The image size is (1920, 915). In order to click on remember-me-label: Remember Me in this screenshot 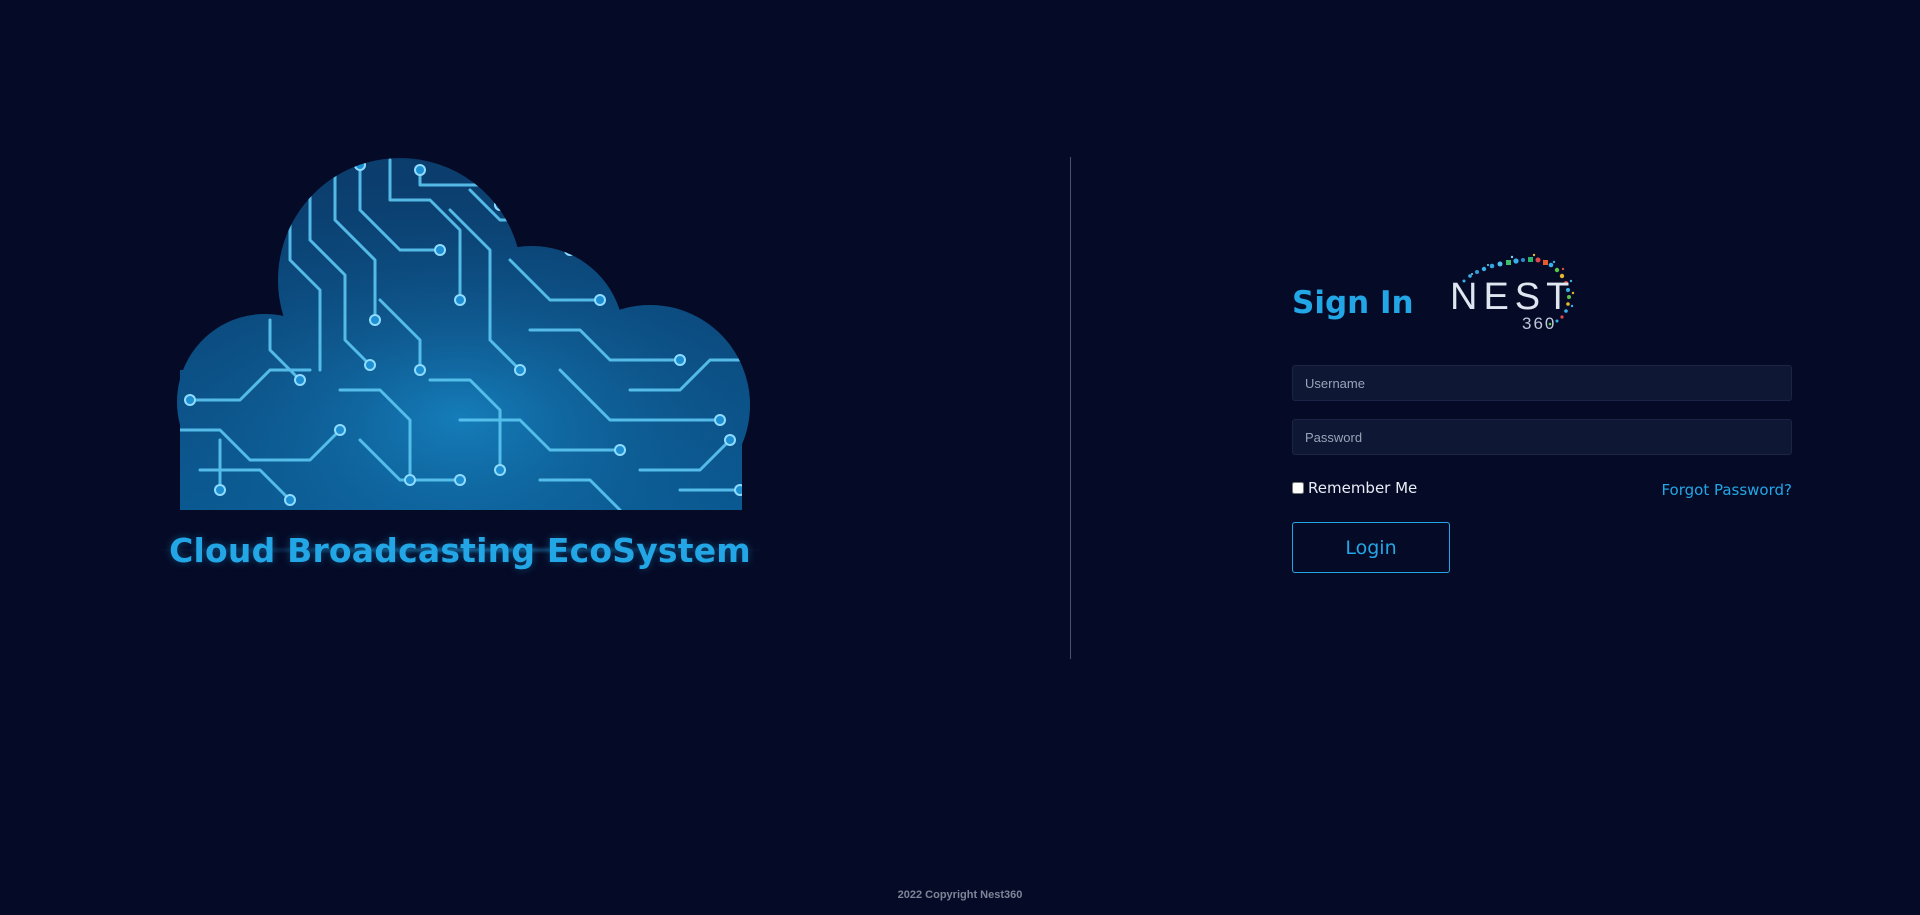, I will do `click(1363, 488)`.